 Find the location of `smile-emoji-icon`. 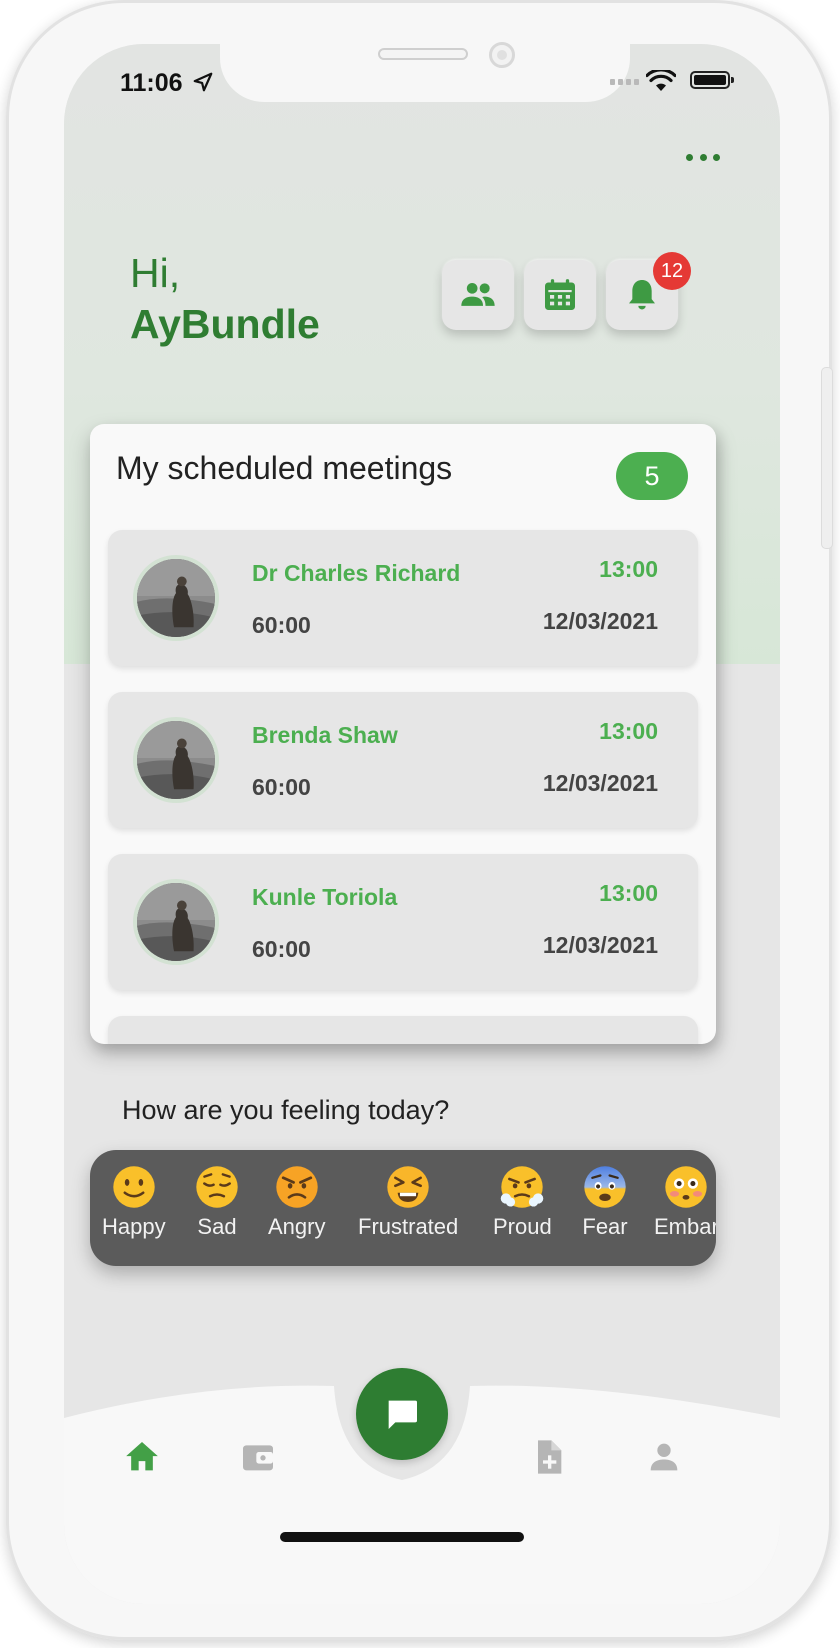

smile-emoji-icon is located at coordinates (134, 1187).